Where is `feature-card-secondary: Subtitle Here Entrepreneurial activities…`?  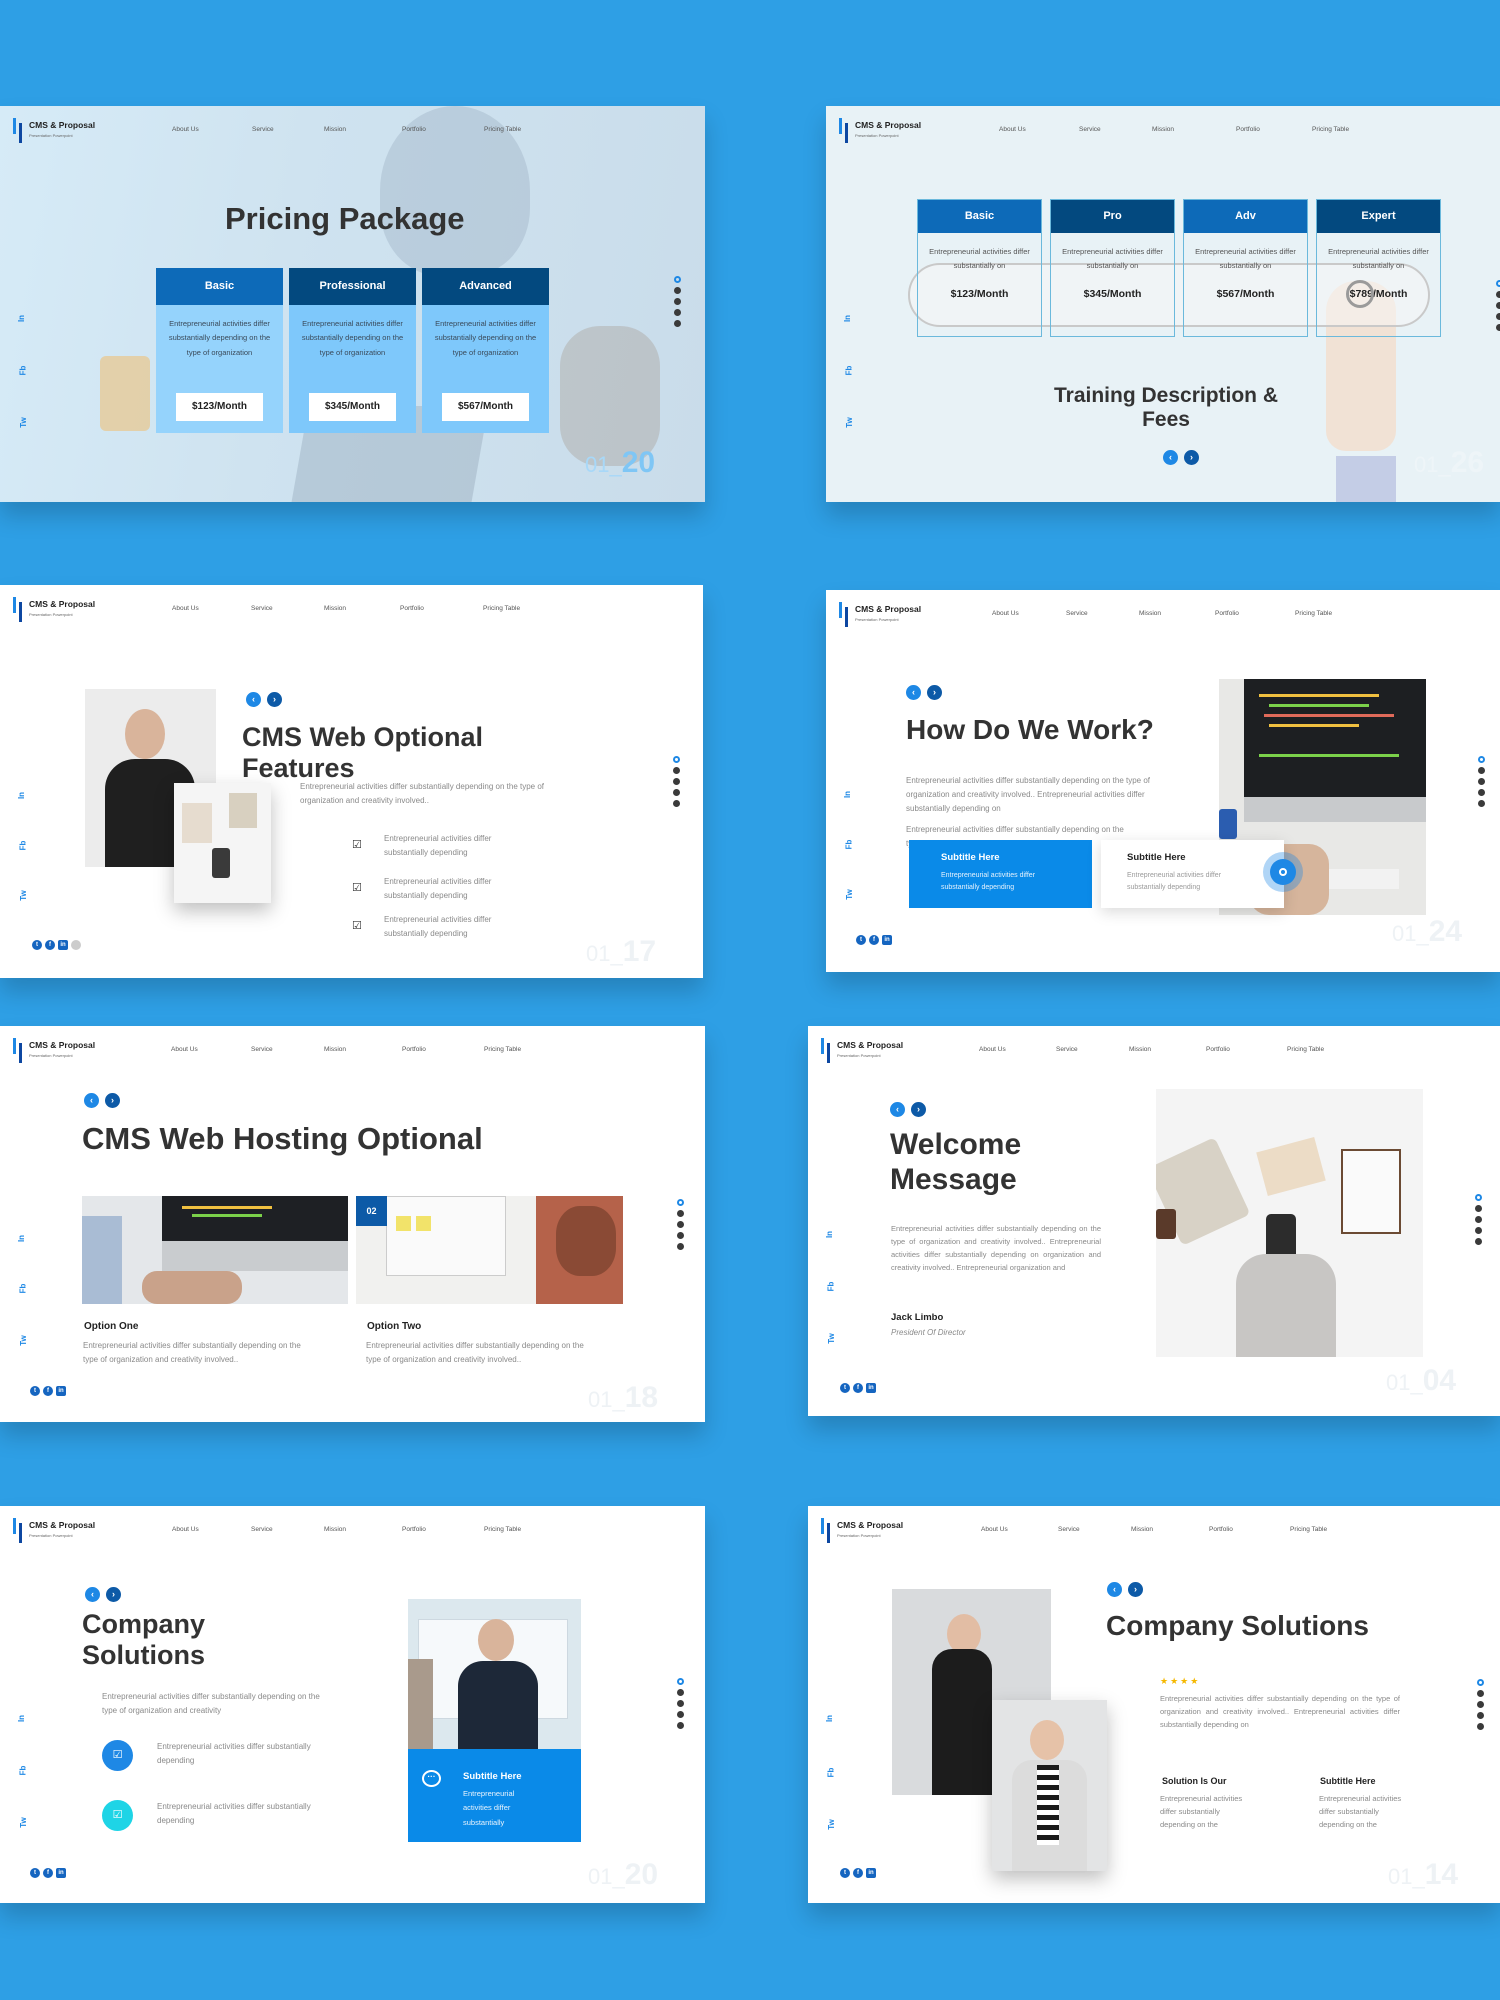 feature-card-secondary: Subtitle Here Entrepreneurial activities… is located at coordinates (1192, 874).